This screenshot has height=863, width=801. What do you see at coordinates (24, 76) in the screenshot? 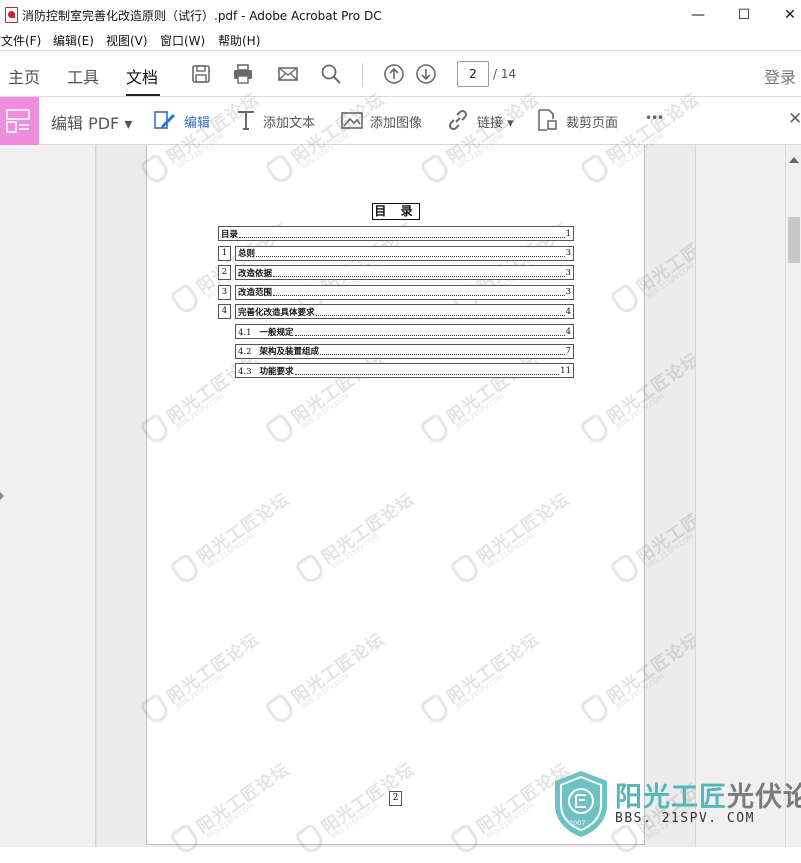
I see `tab-home: 主页` at bounding box center [24, 76].